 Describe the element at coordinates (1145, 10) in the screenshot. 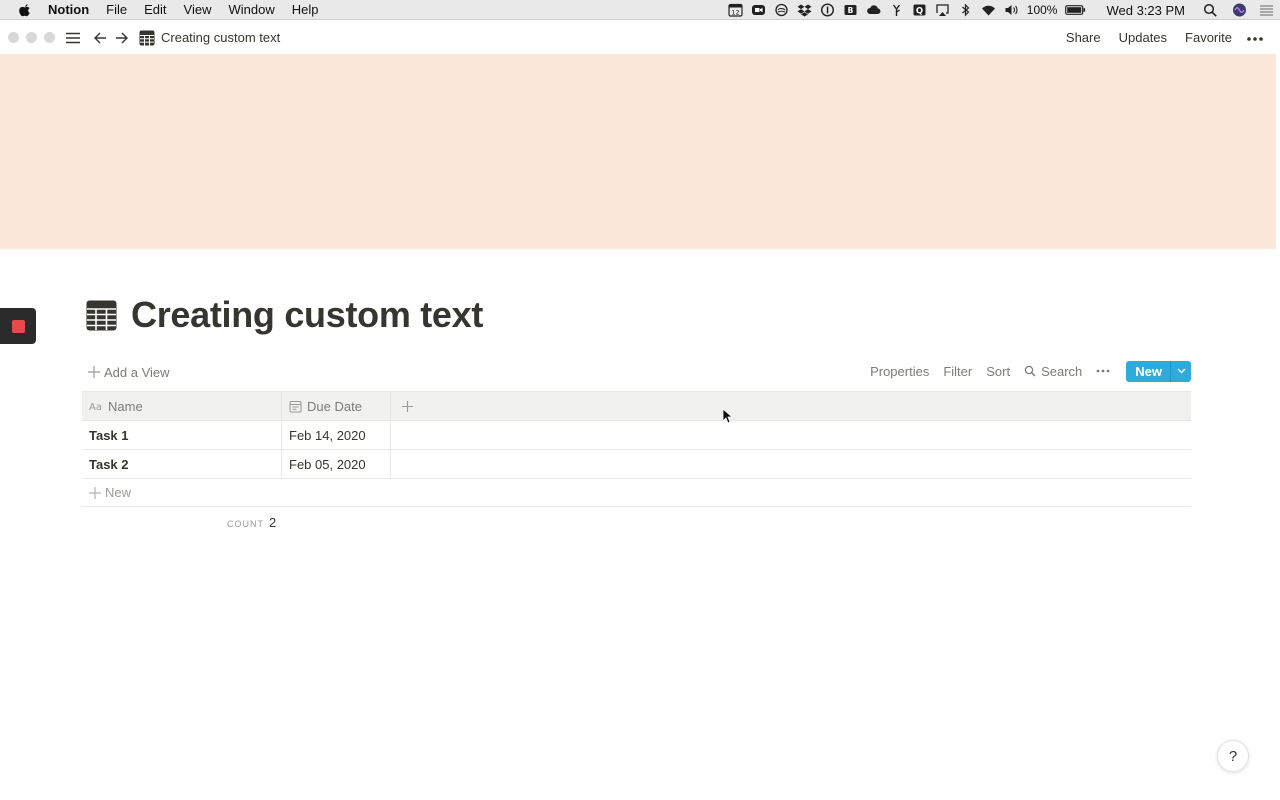

I see `menubar-clock: Wed 3:23 PM` at that location.